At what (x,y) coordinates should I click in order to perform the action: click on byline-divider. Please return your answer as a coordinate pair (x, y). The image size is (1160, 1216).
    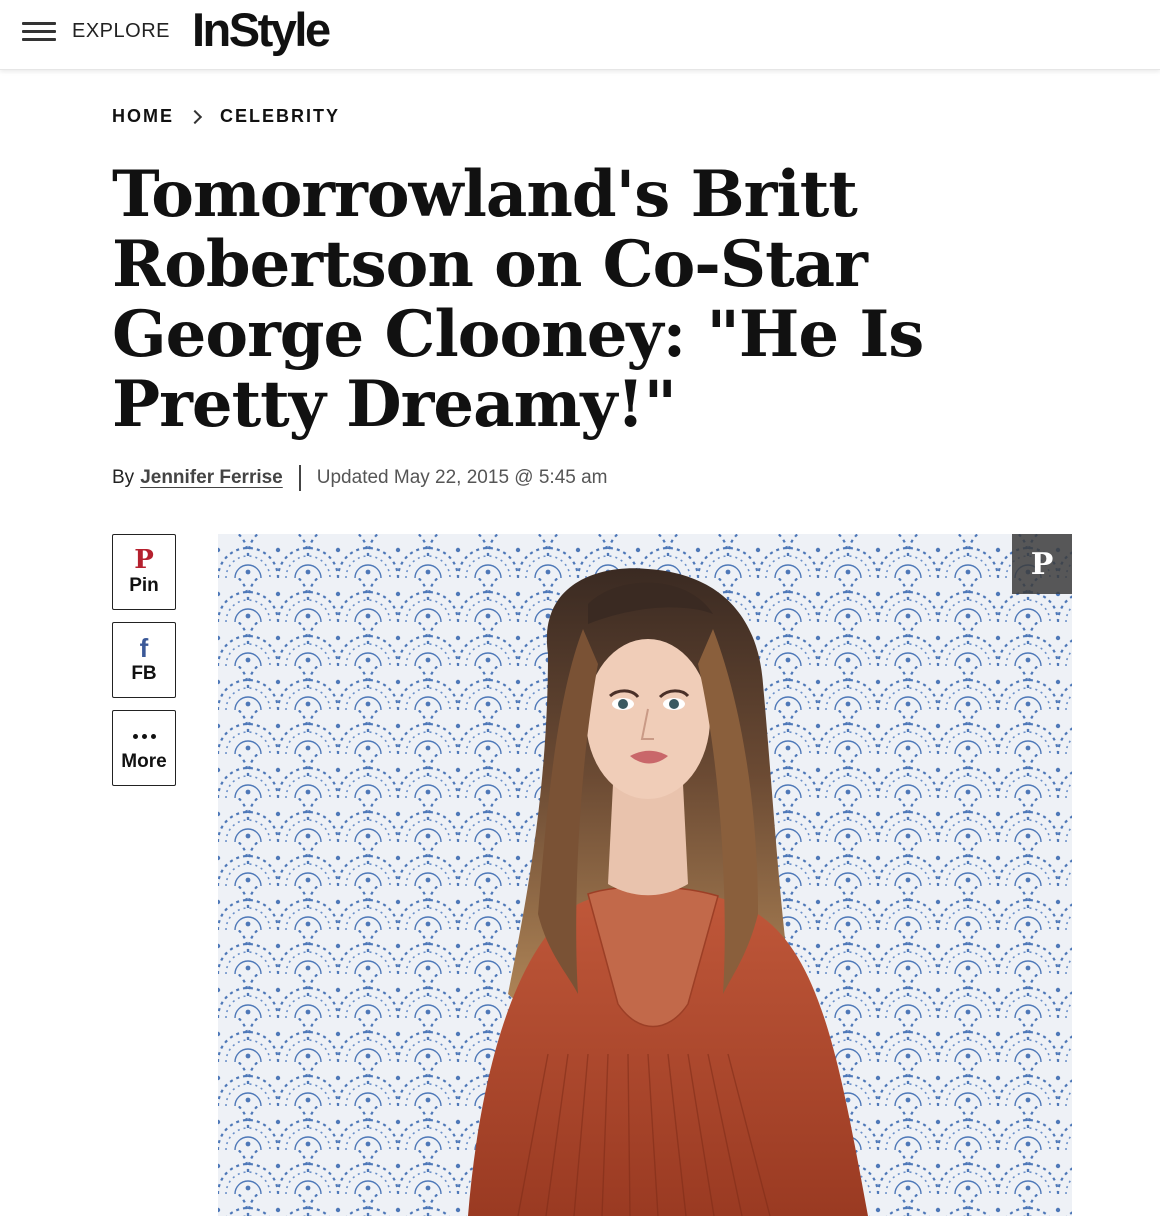
    Looking at the image, I should click on (299, 478).